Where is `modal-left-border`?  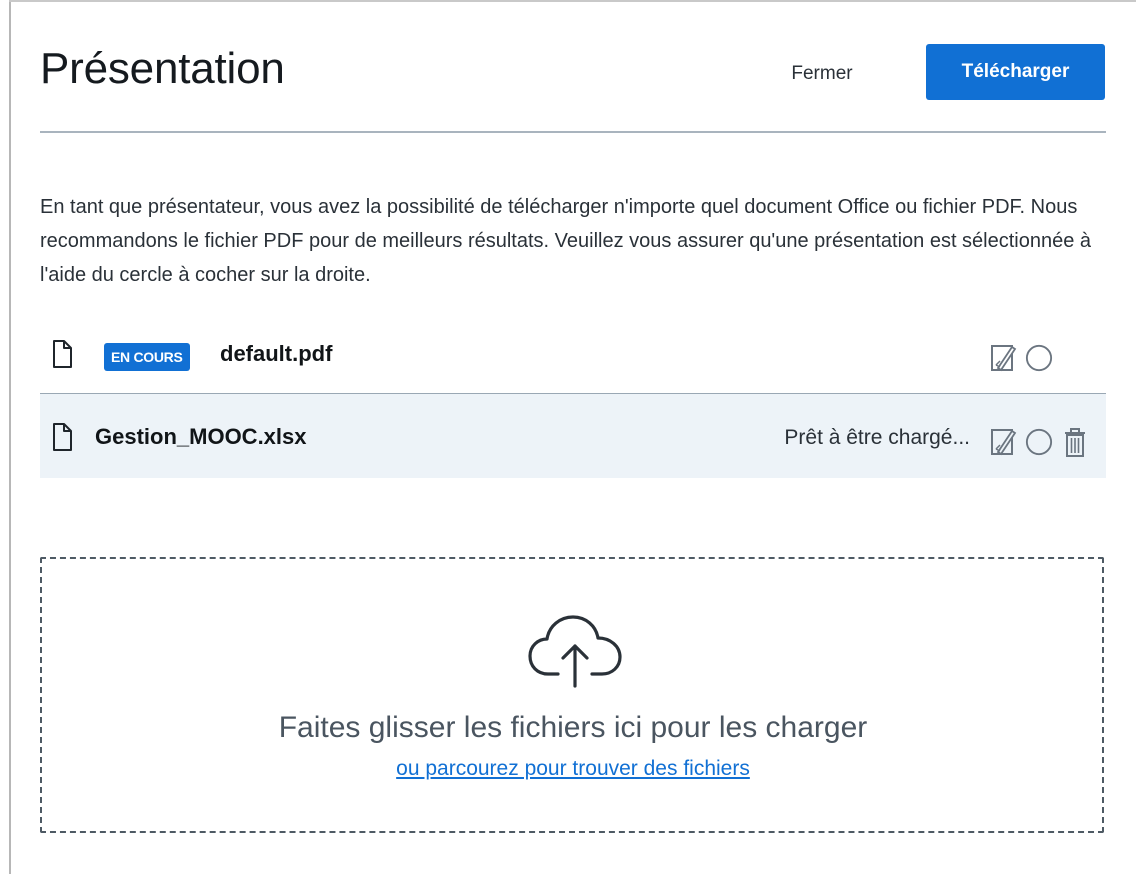
modal-left-border is located at coordinates (10, 437).